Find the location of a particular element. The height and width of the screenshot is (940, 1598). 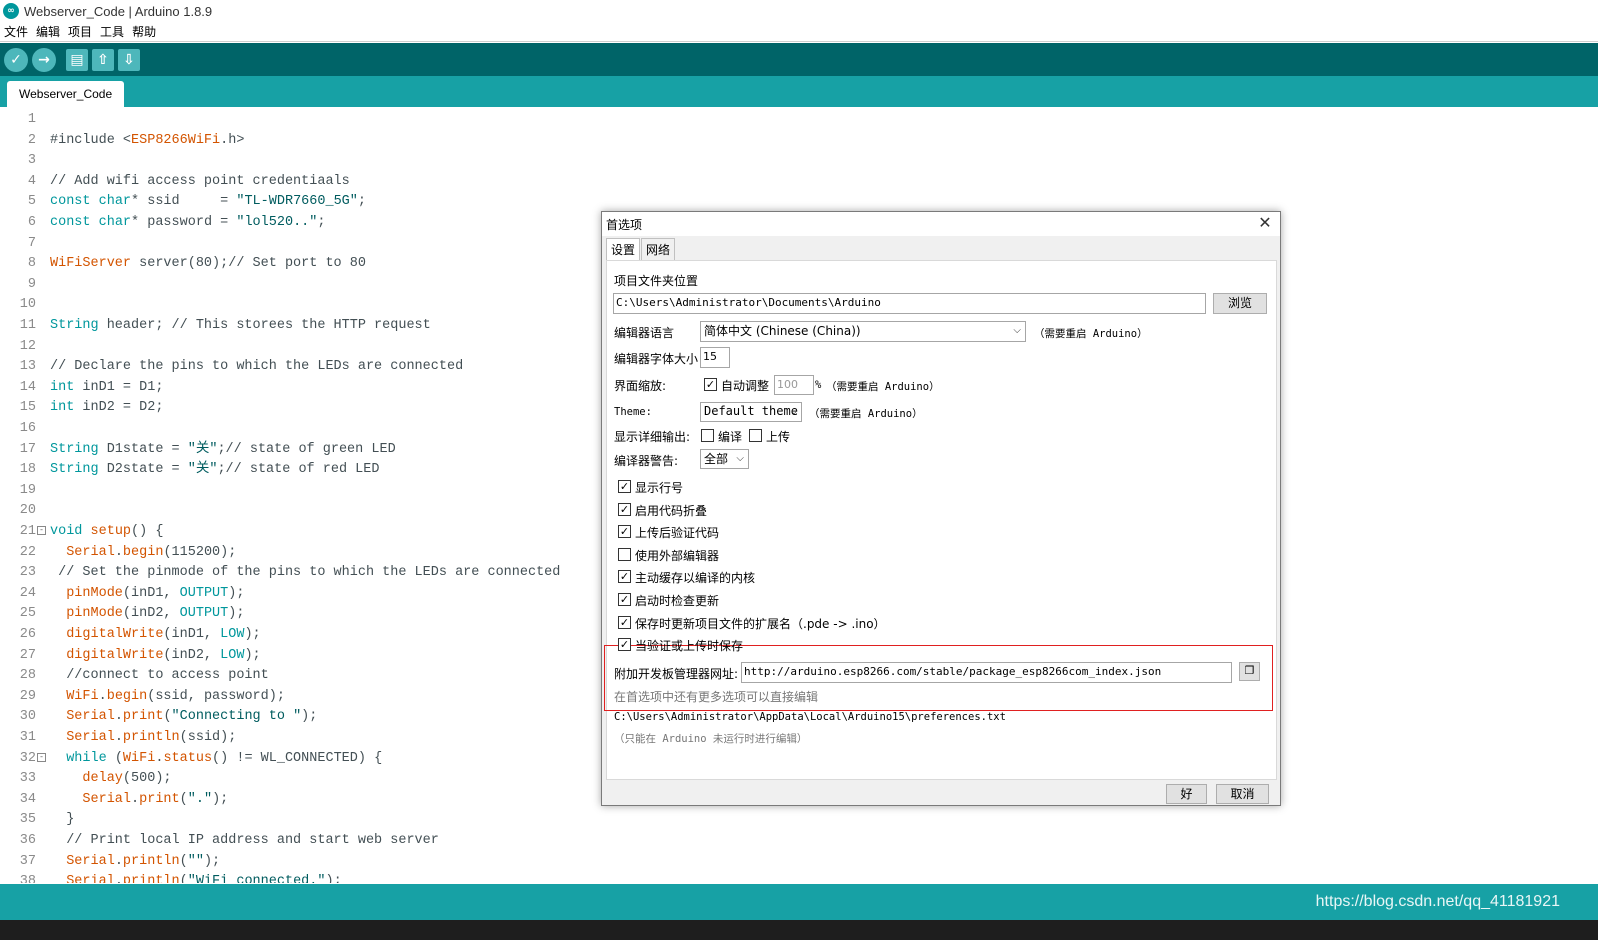

verbose-upload-checkbox is located at coordinates (755, 435).